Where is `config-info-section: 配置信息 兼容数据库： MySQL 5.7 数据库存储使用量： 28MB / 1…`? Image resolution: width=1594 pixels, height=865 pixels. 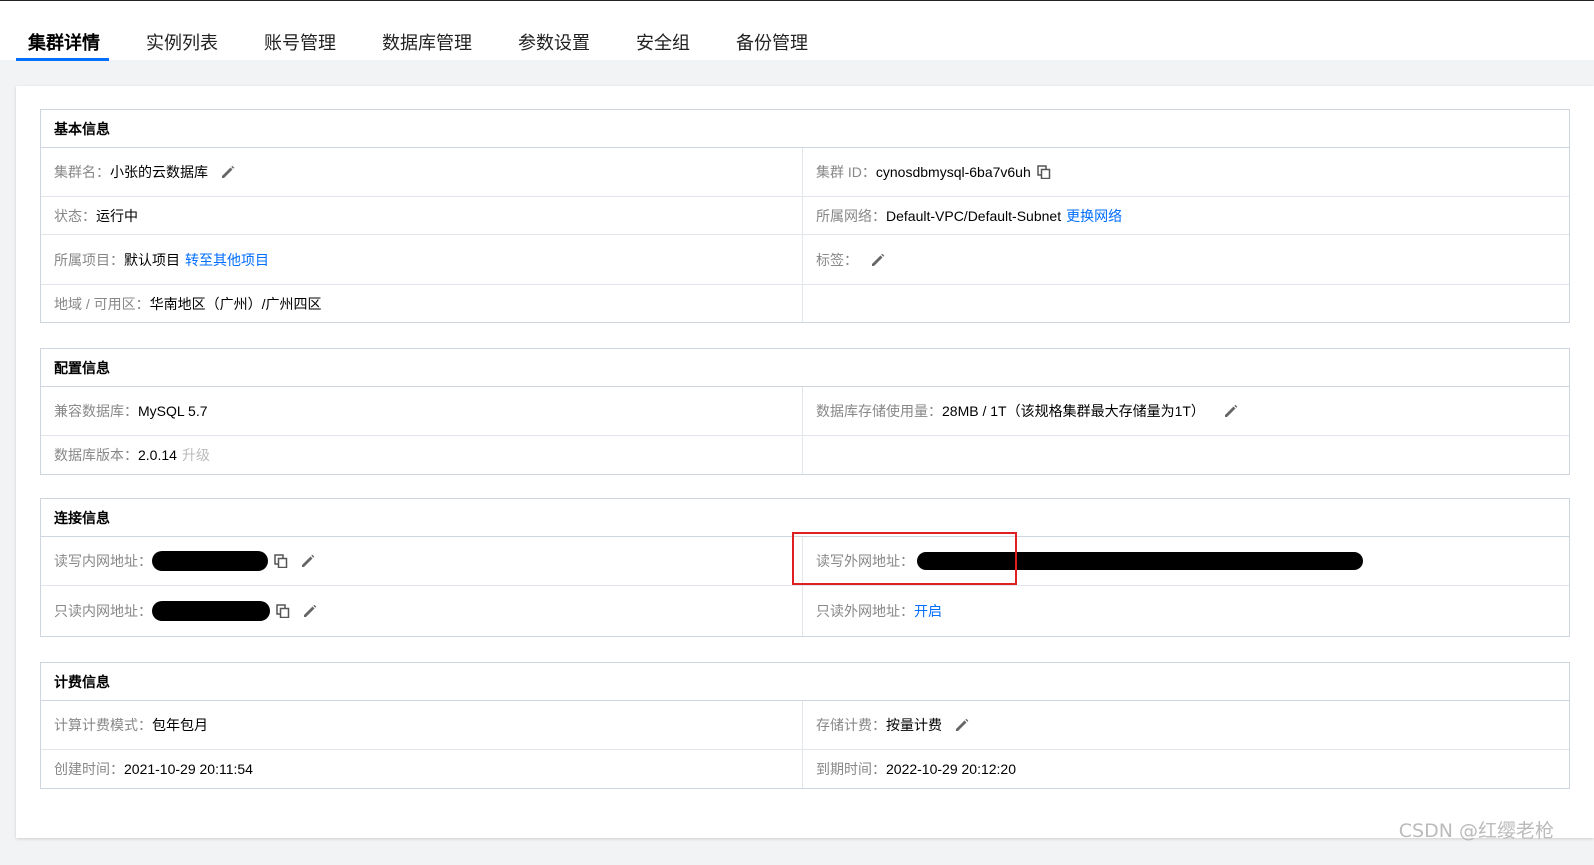
config-info-section: 配置信息 兼容数据库： MySQL 5.7 数据库存储使用量： 28MB / 1… is located at coordinates (805, 411).